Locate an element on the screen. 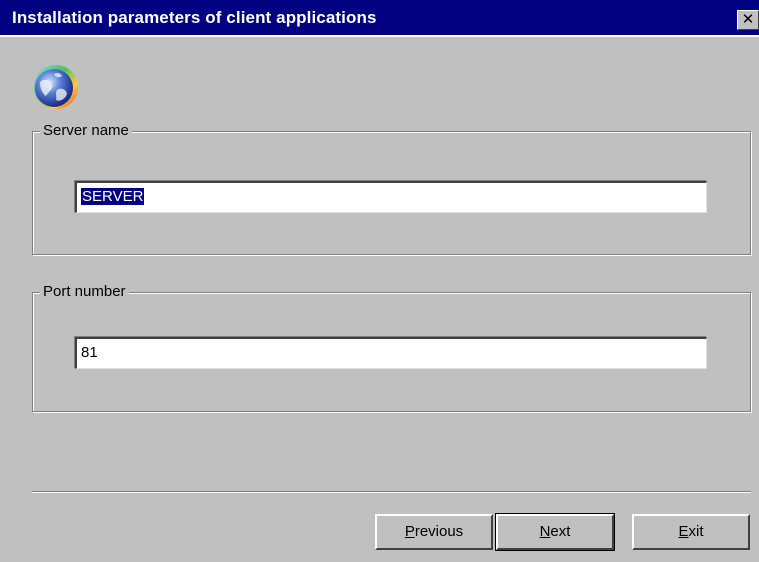  close-icon: ✕ is located at coordinates (748, 19).